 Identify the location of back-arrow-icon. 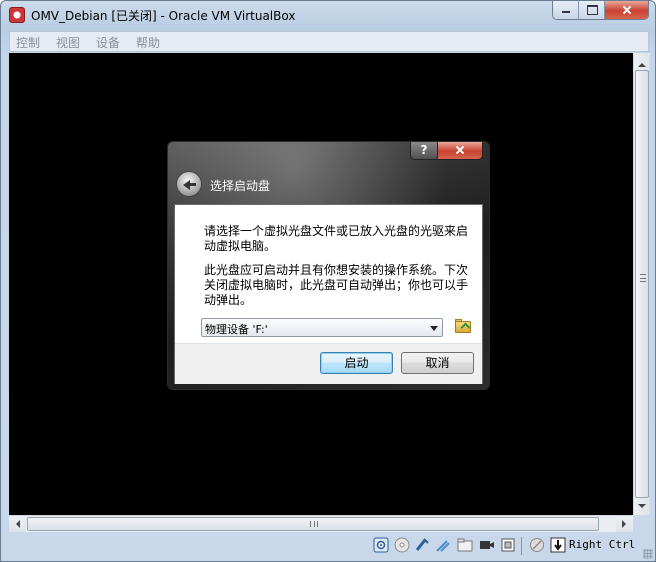
(189, 184).